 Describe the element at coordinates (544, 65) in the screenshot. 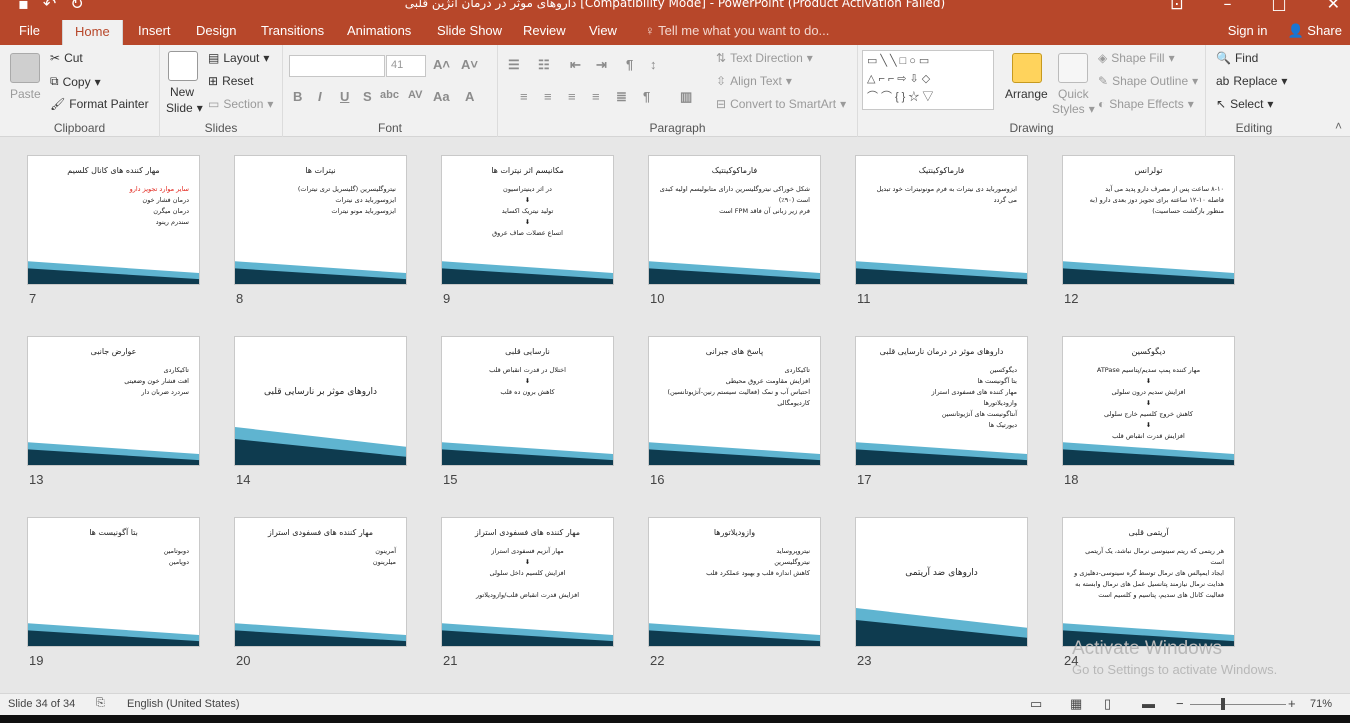

I see `numbering-icon: ☷` at that location.